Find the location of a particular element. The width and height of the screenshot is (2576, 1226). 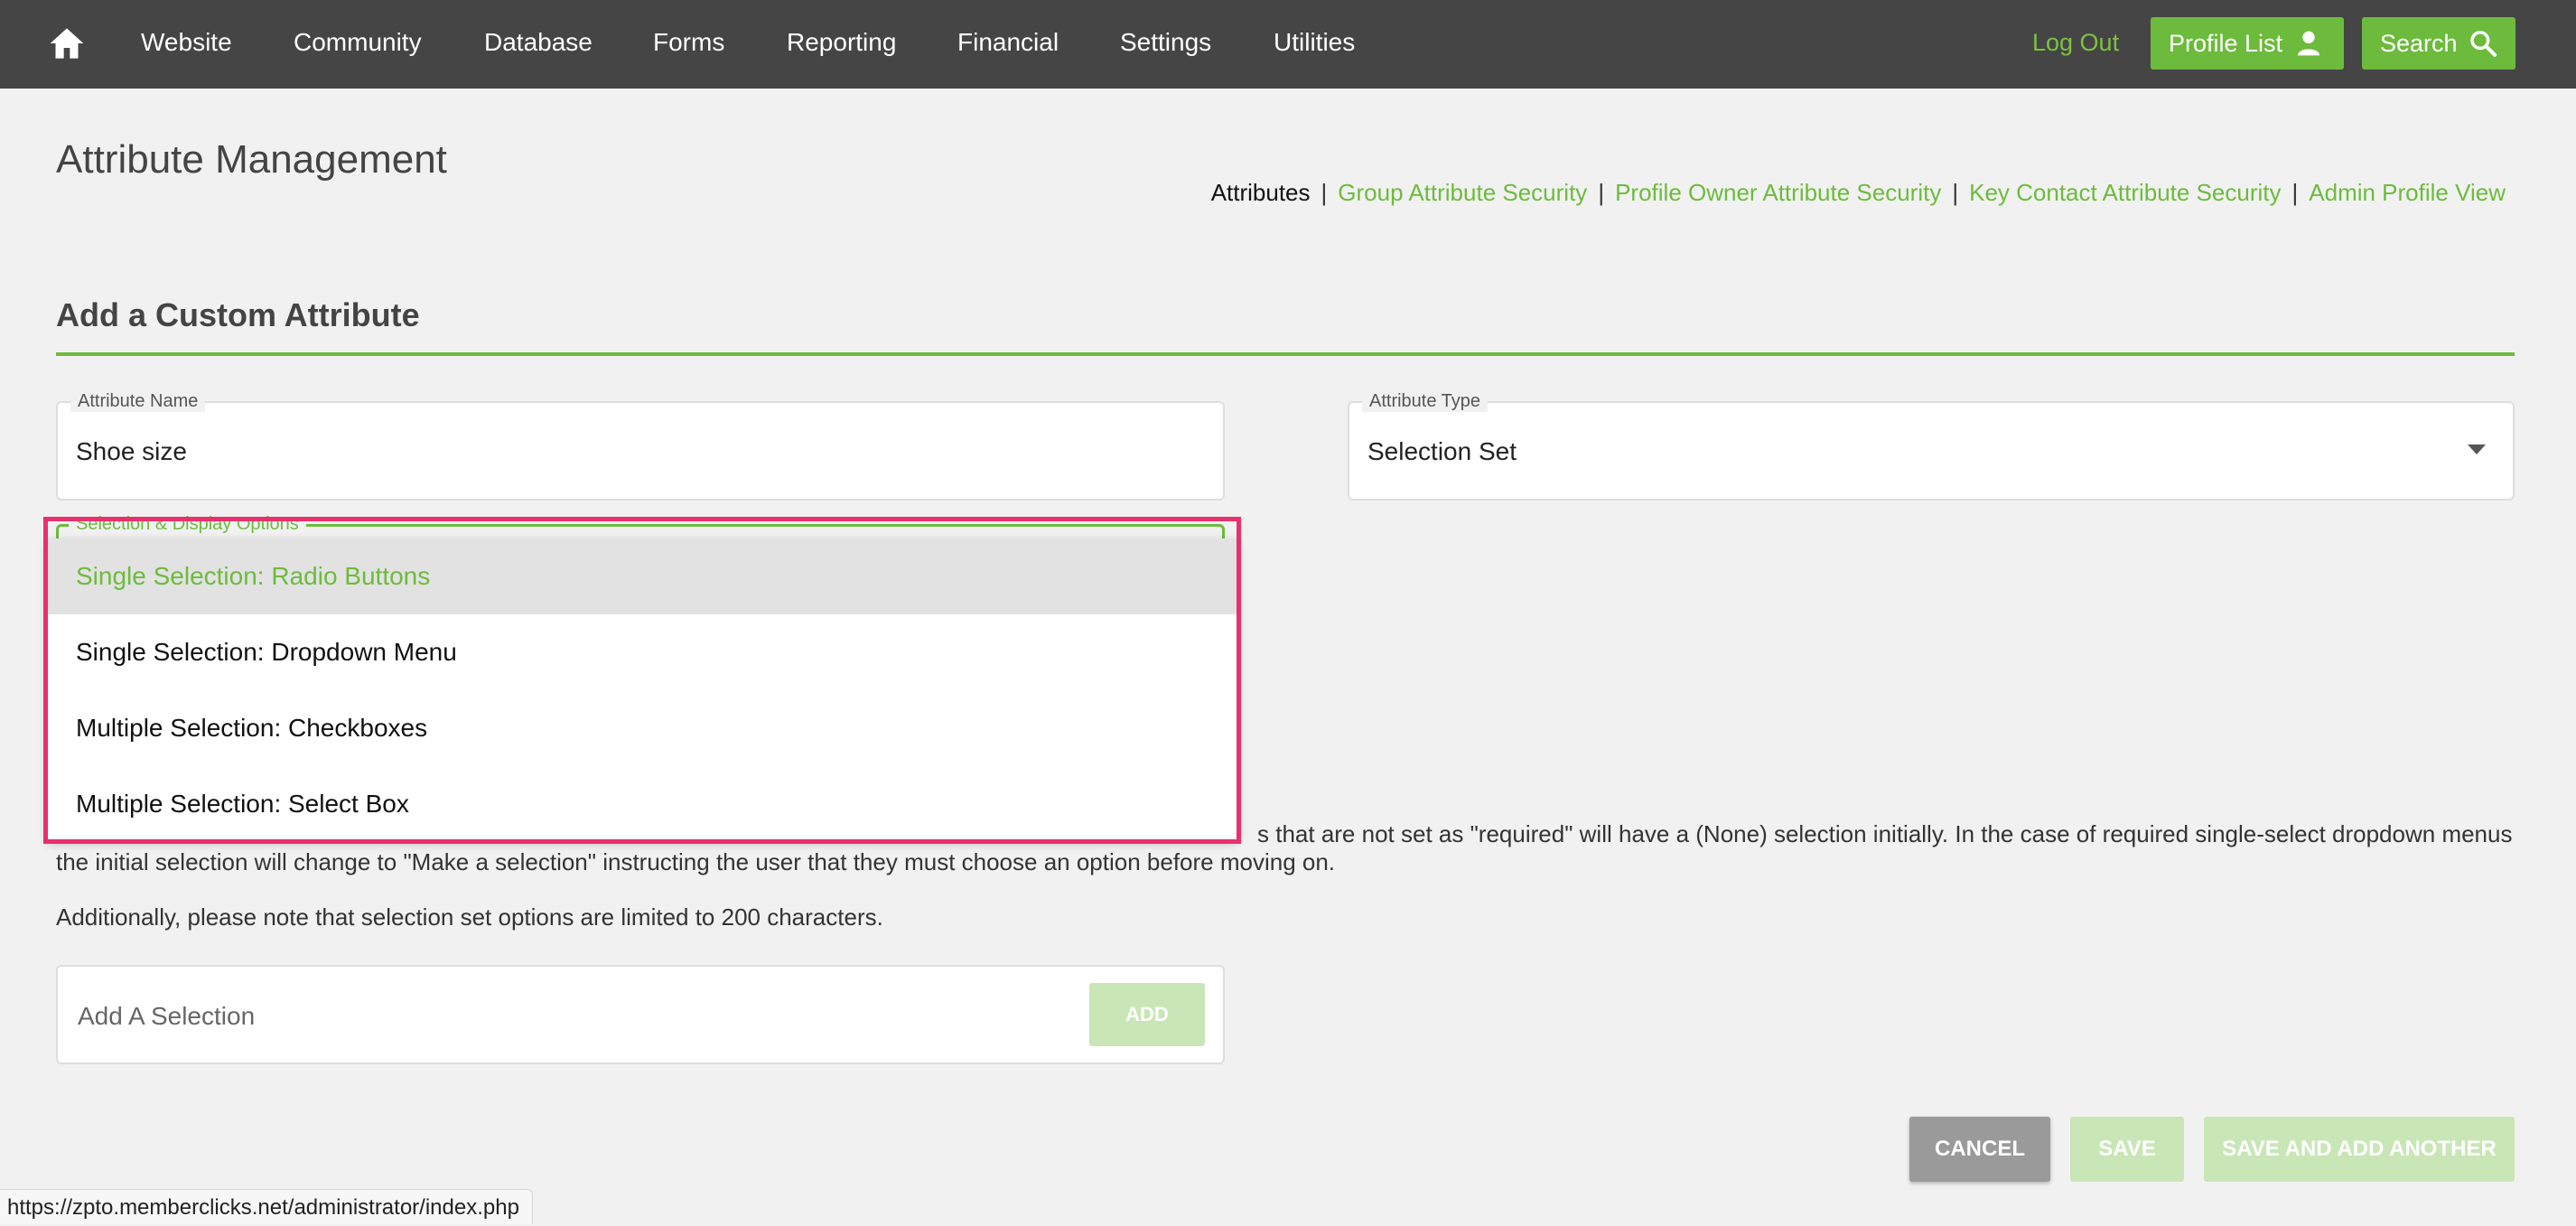

section-divider is located at coordinates (1285, 354).